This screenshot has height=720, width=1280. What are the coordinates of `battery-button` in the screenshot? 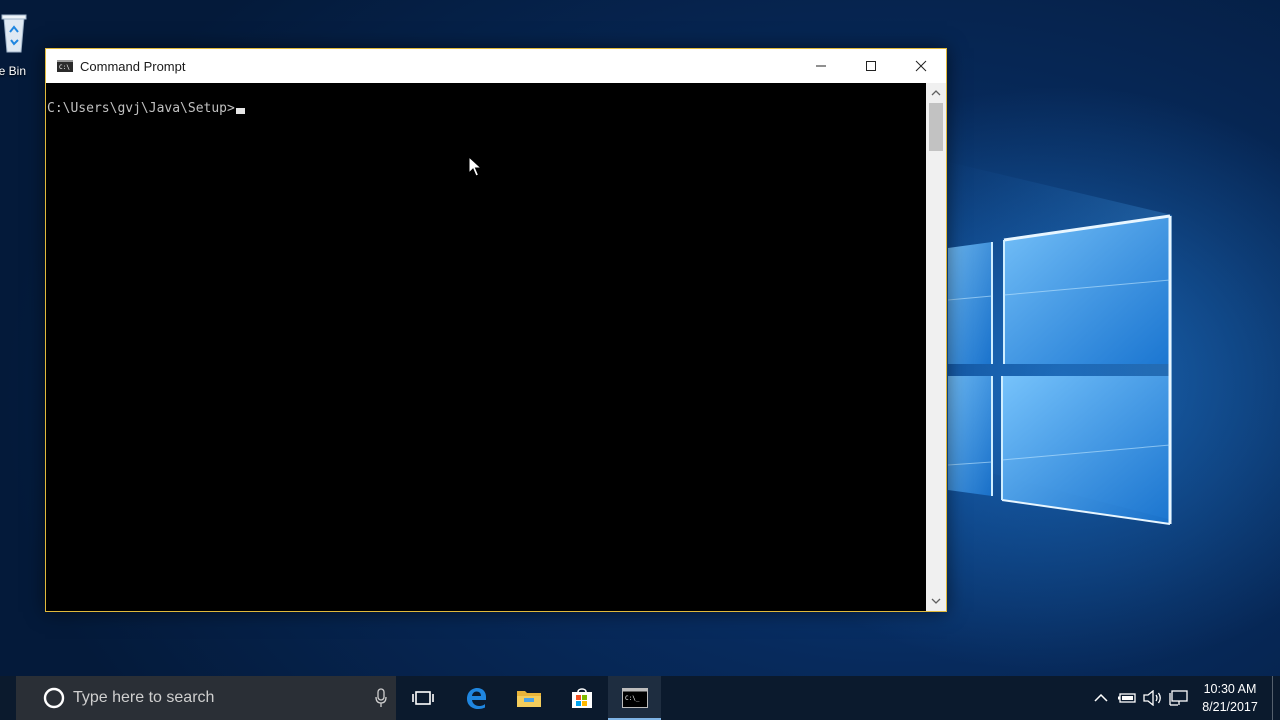 It's located at (1127, 698).